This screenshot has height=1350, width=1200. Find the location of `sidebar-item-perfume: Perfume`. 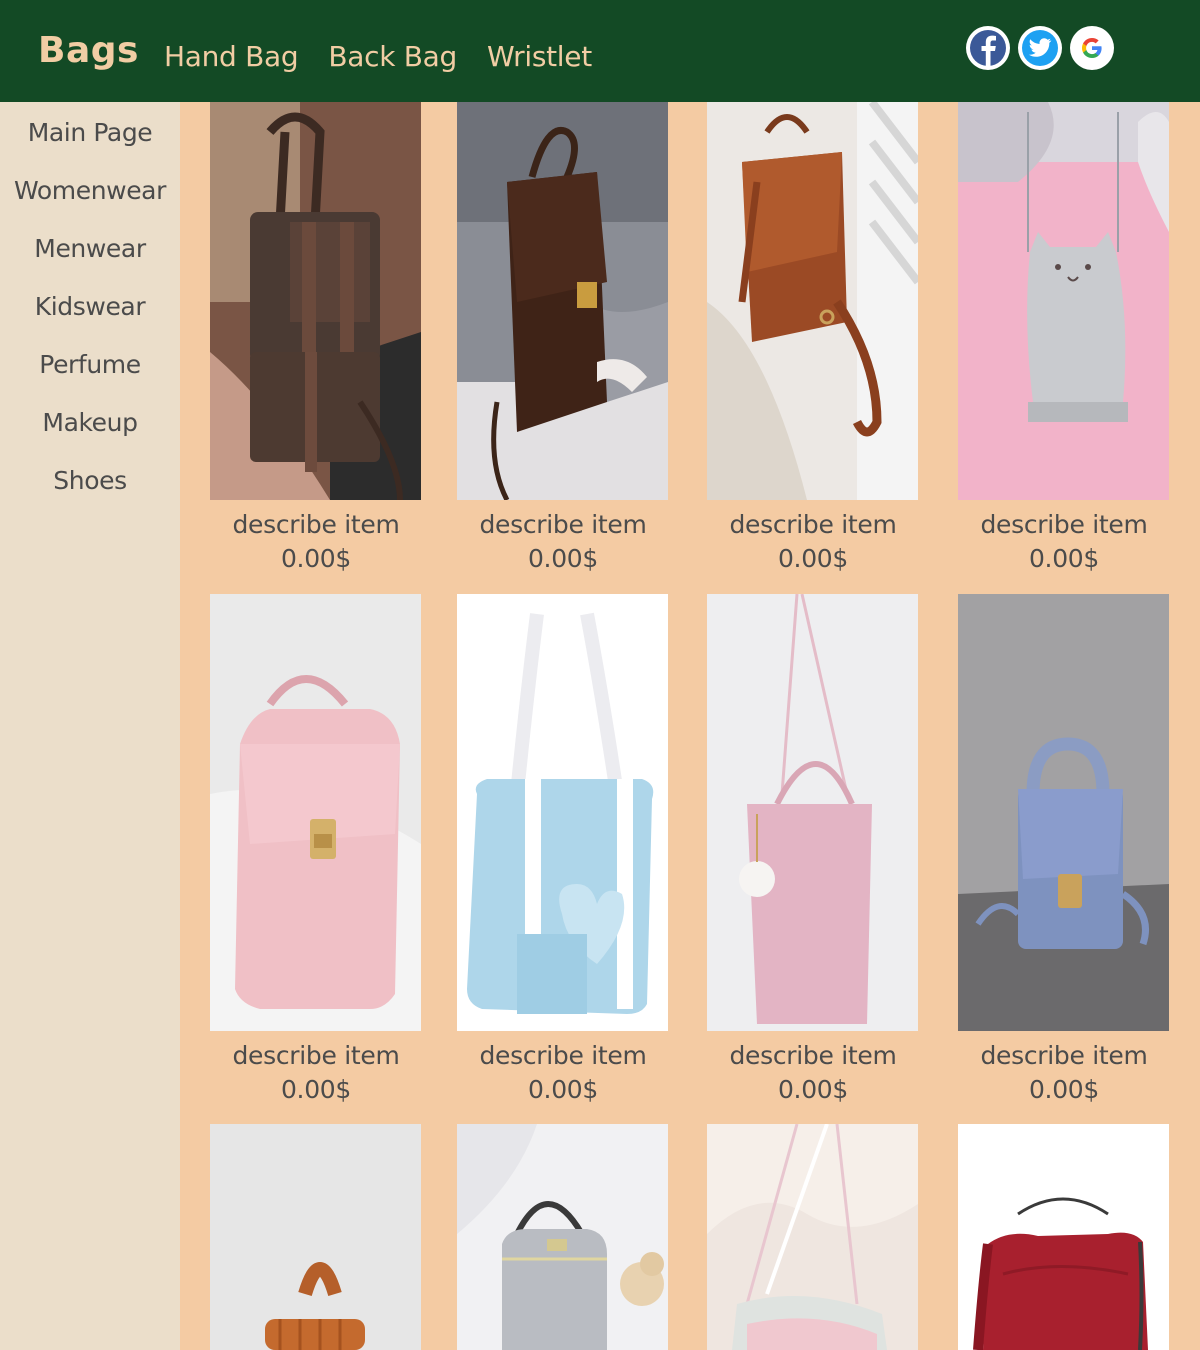

sidebar-item-perfume: Perfume is located at coordinates (90, 379).